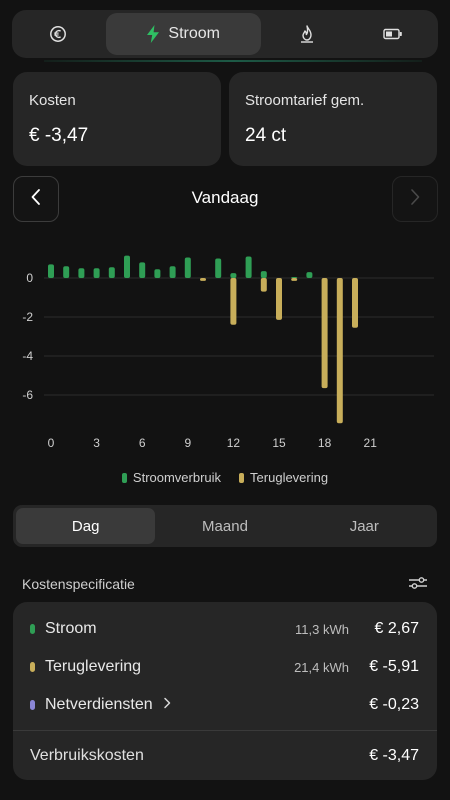  I want to click on tab-year: Jaar, so click(364, 526).